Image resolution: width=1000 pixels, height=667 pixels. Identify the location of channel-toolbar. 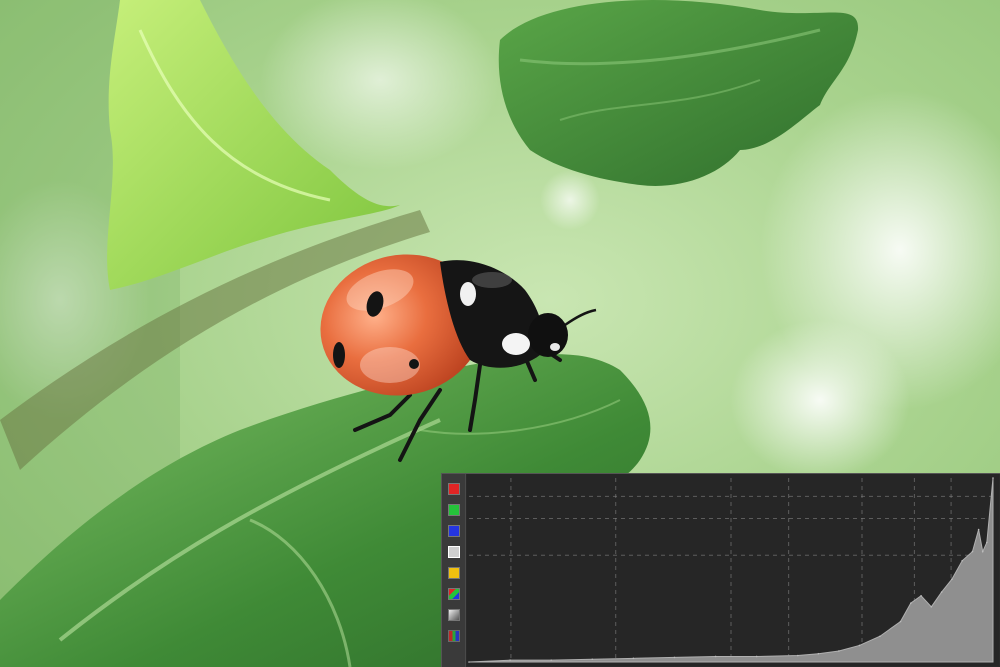
(454, 570).